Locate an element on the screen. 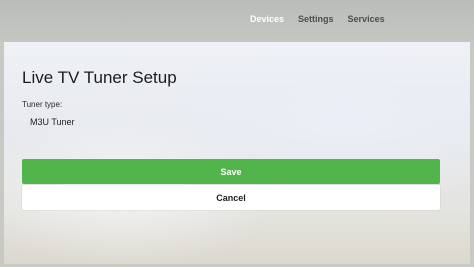 This screenshot has height=267, width=474. nav-item-services: Services is located at coordinates (366, 19).